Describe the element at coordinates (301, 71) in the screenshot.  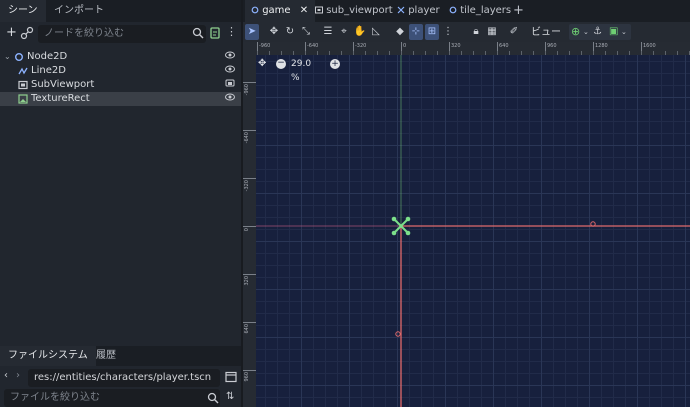
I see `zoom-level: 29.0 %` at that location.